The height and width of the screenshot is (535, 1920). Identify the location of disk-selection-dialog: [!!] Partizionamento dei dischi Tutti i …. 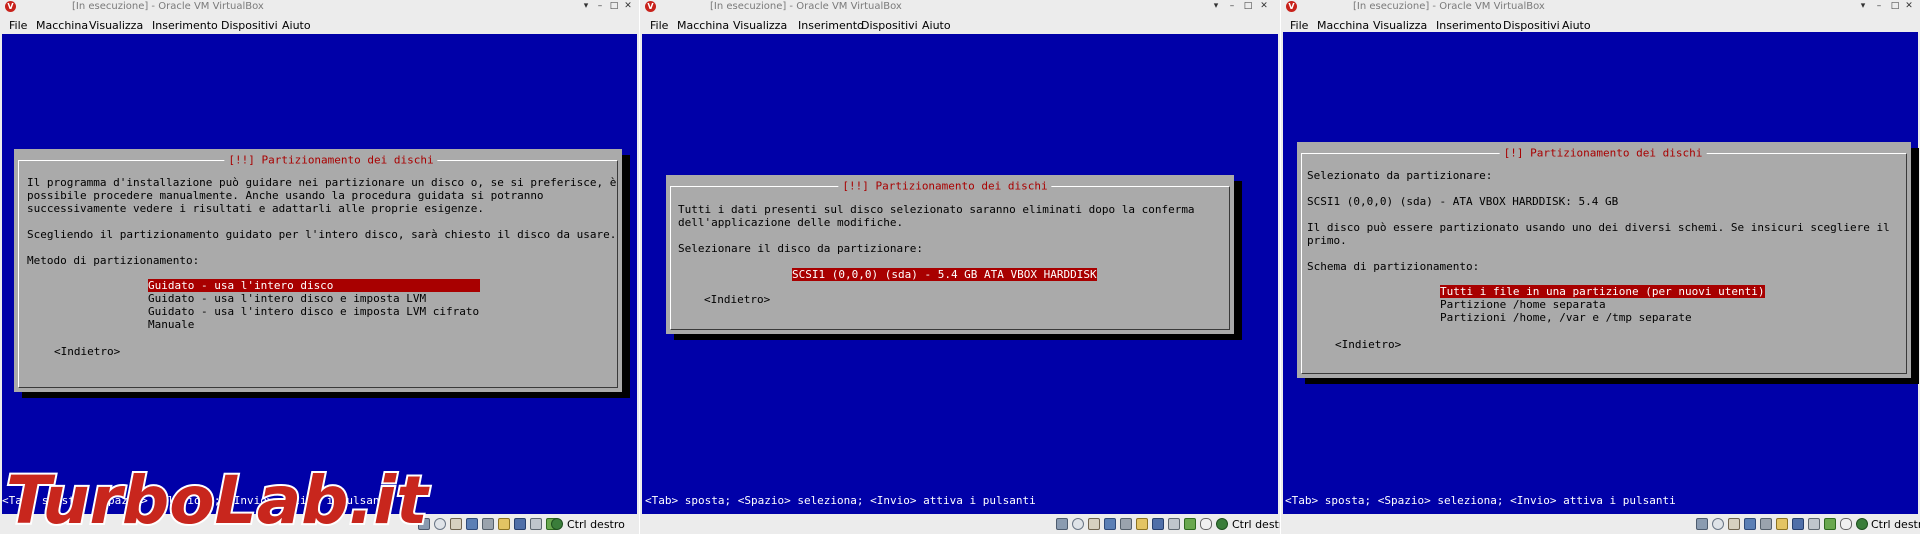
(950, 254).